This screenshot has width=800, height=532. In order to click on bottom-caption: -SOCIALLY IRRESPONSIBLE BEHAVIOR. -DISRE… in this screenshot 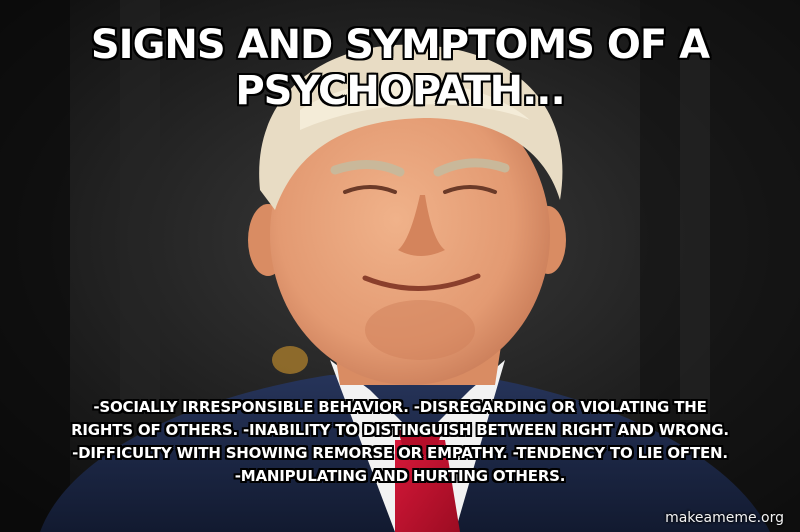, I will do `click(400, 441)`.